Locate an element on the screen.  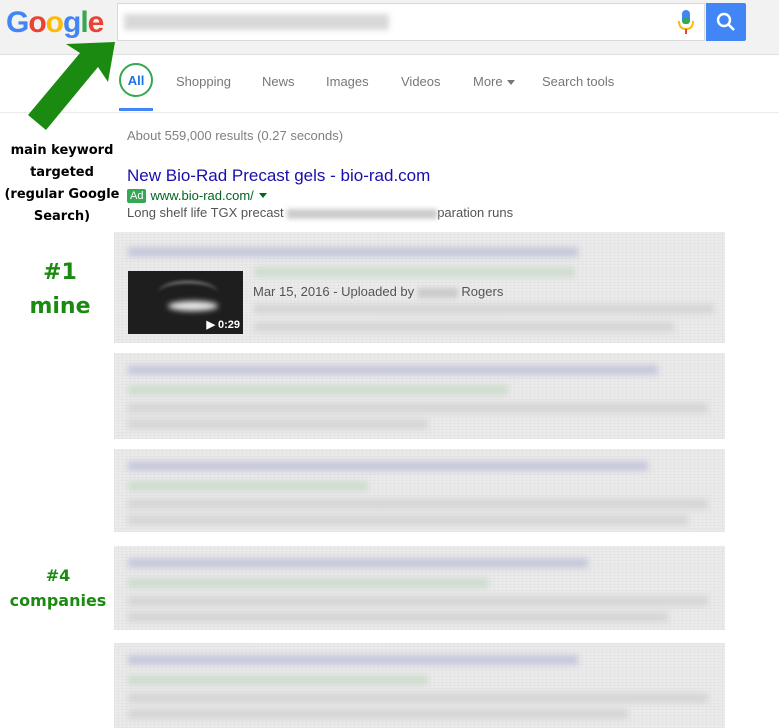
ad-url-row: Ad www.bio-rad.com/ is located at coordinates (197, 195).